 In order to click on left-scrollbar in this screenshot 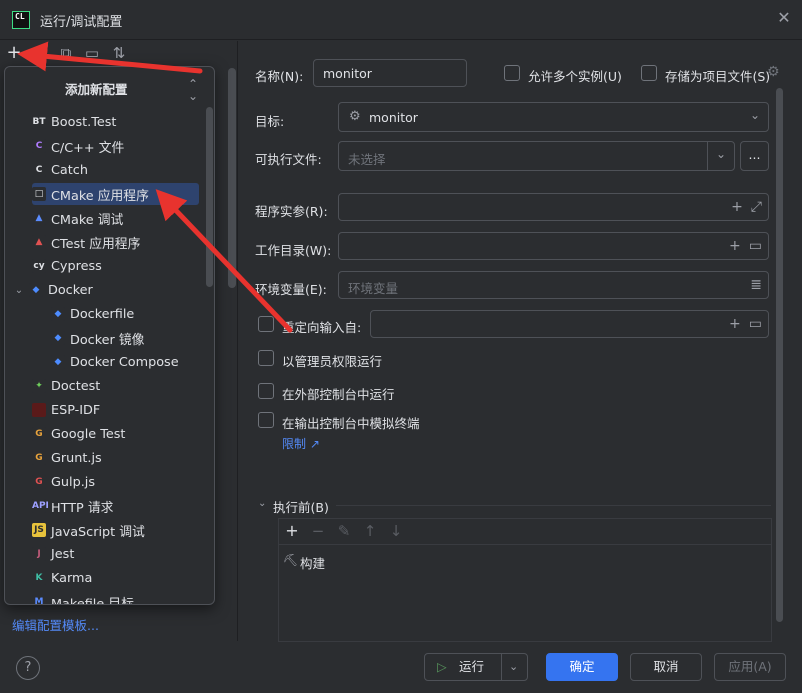, I will do `click(232, 338)`.